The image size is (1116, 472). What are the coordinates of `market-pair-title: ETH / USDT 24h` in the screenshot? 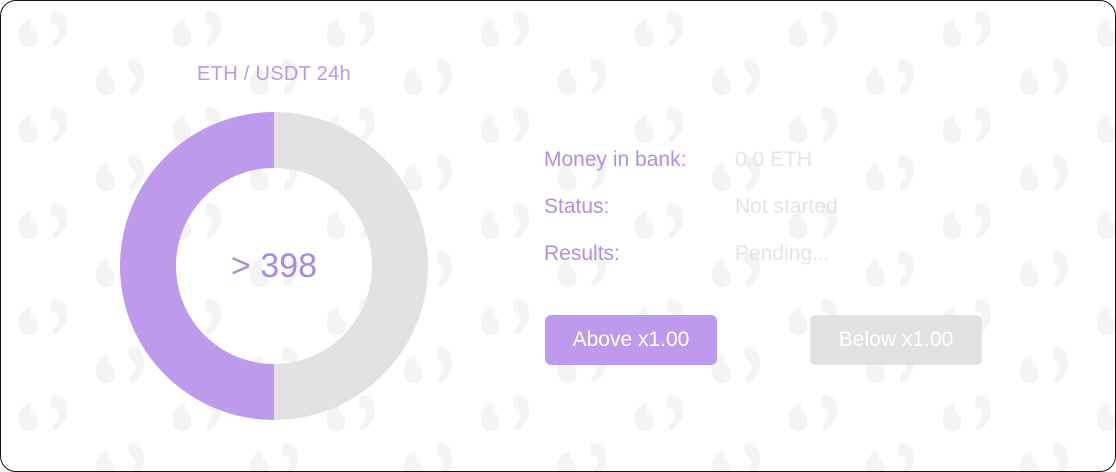 It's located at (274, 74).